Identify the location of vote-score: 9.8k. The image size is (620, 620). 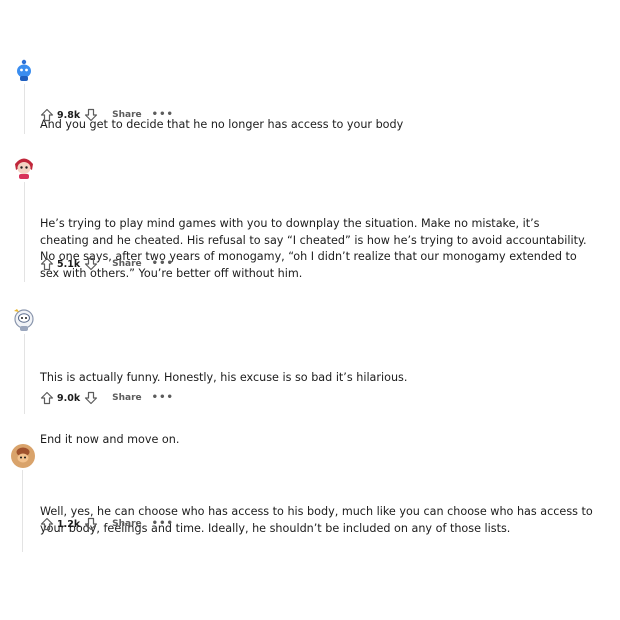
(69, 115).